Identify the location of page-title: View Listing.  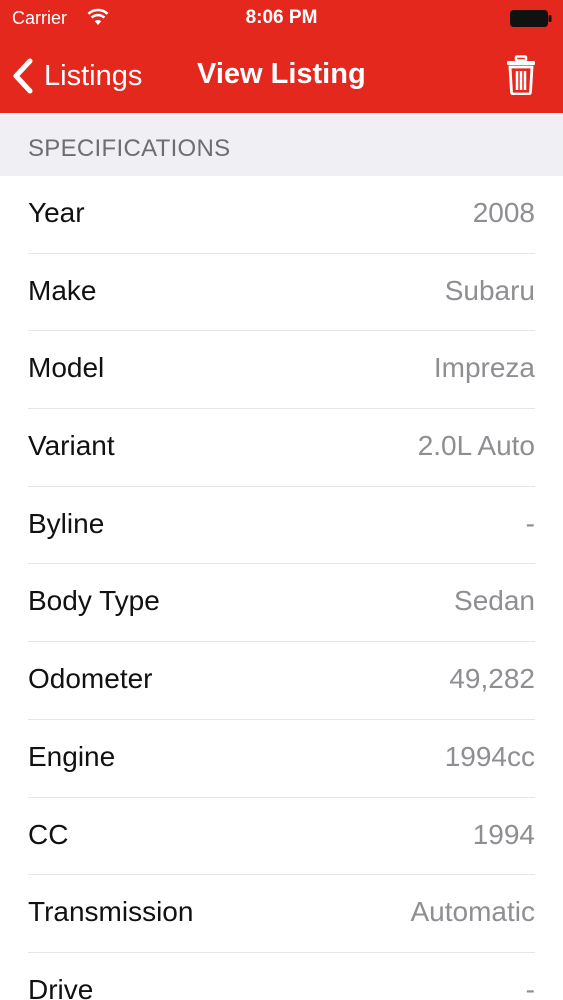
(281, 74).